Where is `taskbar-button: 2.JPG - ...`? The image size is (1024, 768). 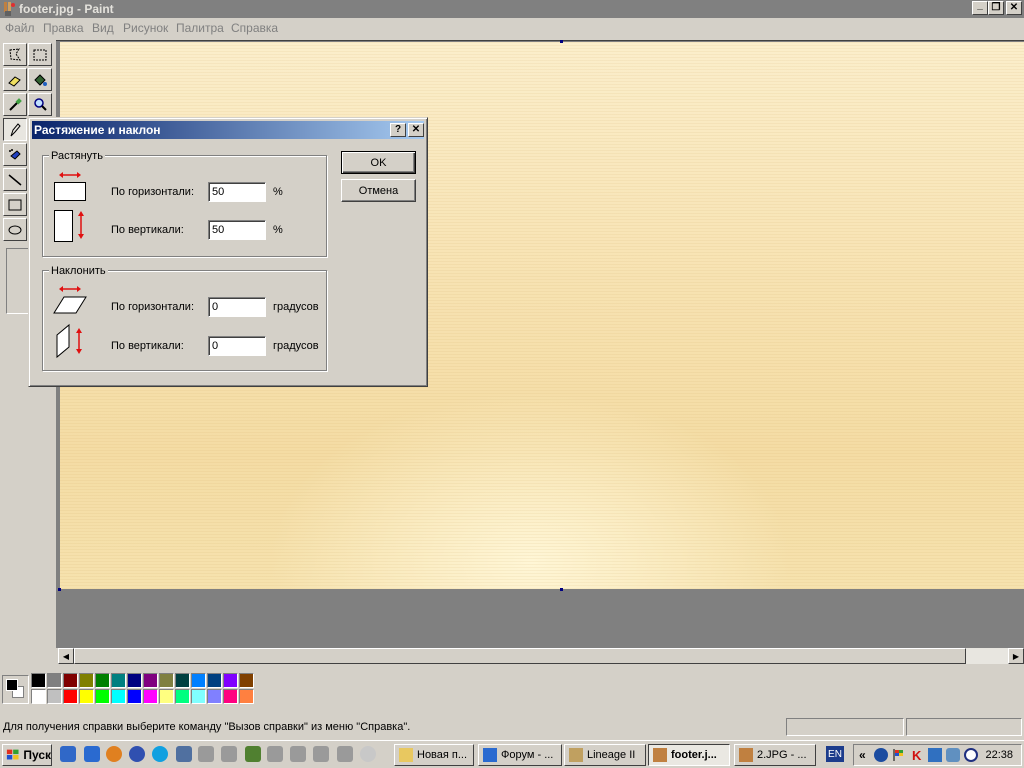 taskbar-button: 2.JPG - ... is located at coordinates (775, 755).